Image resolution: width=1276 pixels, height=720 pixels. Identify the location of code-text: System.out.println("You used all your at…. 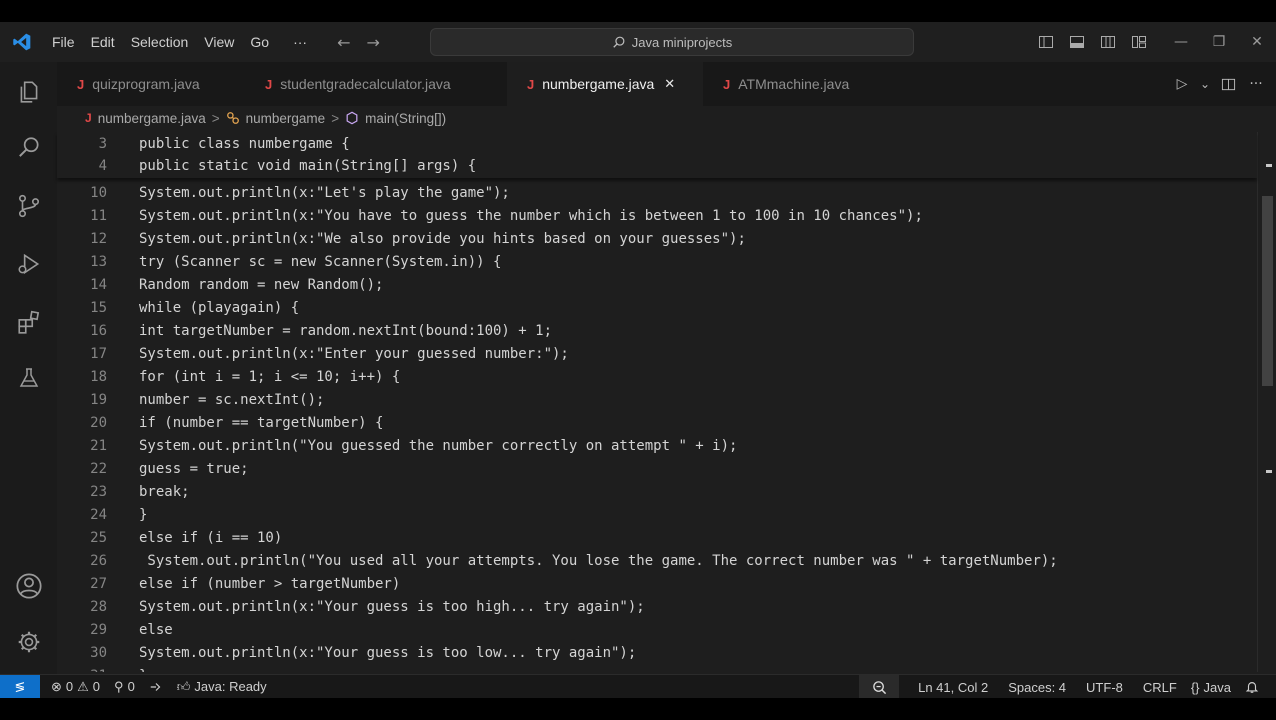
(598, 561).